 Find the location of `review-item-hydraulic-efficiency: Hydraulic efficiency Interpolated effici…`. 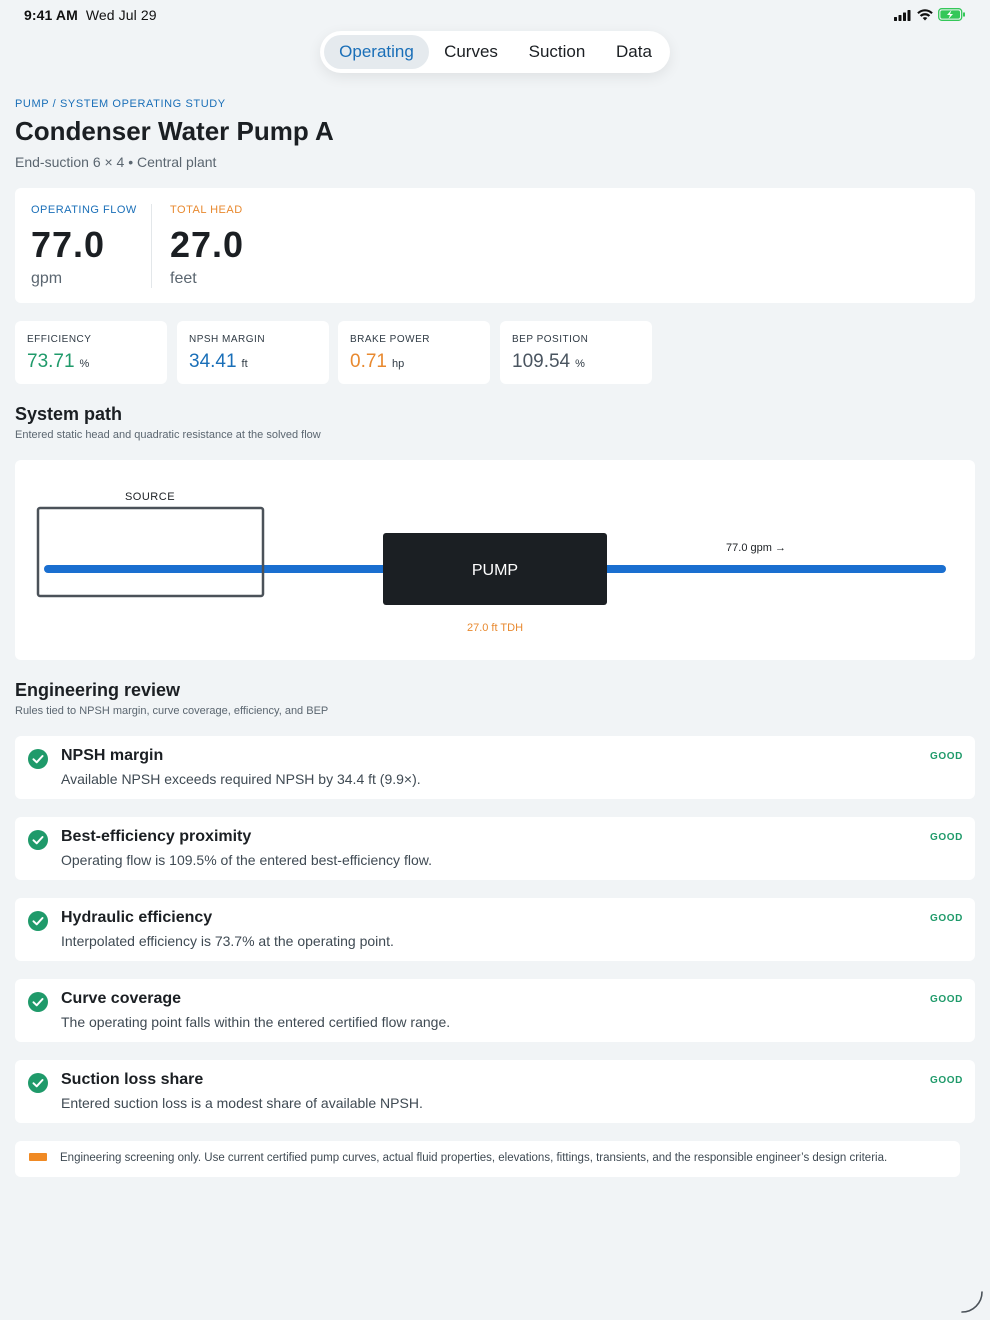

review-item-hydraulic-efficiency: Hydraulic efficiency Interpolated effici… is located at coordinates (495, 929).